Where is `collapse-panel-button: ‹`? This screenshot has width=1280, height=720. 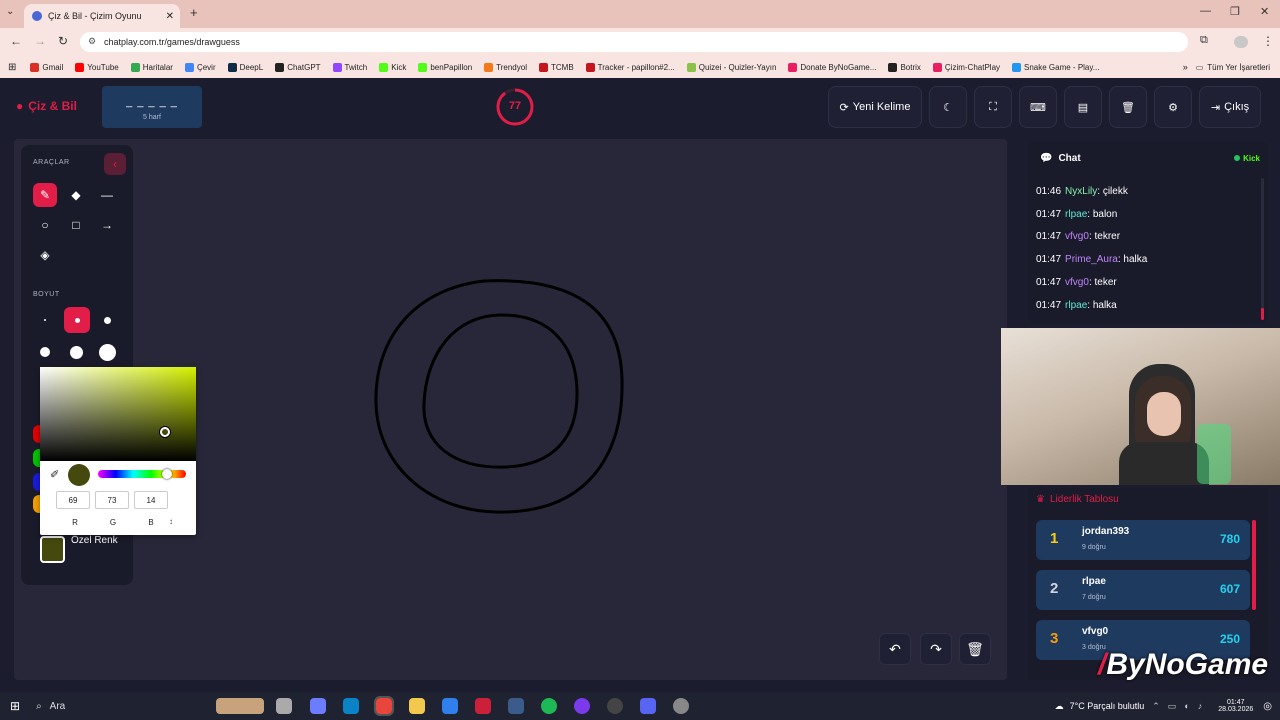
collapse-panel-button: ‹ is located at coordinates (115, 164).